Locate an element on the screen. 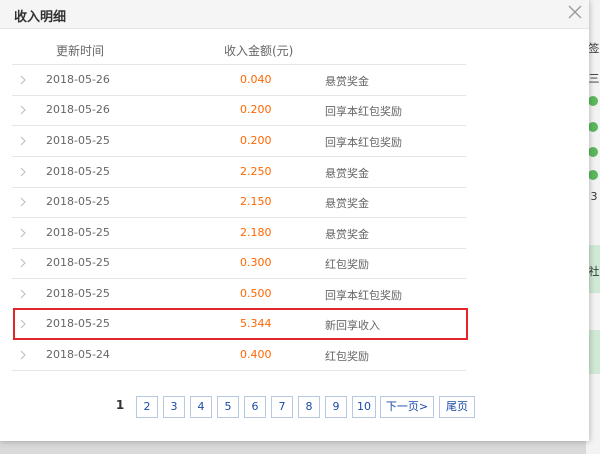 Image resolution: width=600 pixels, height=454 pixels. background-text: 三 is located at coordinates (594, 78).